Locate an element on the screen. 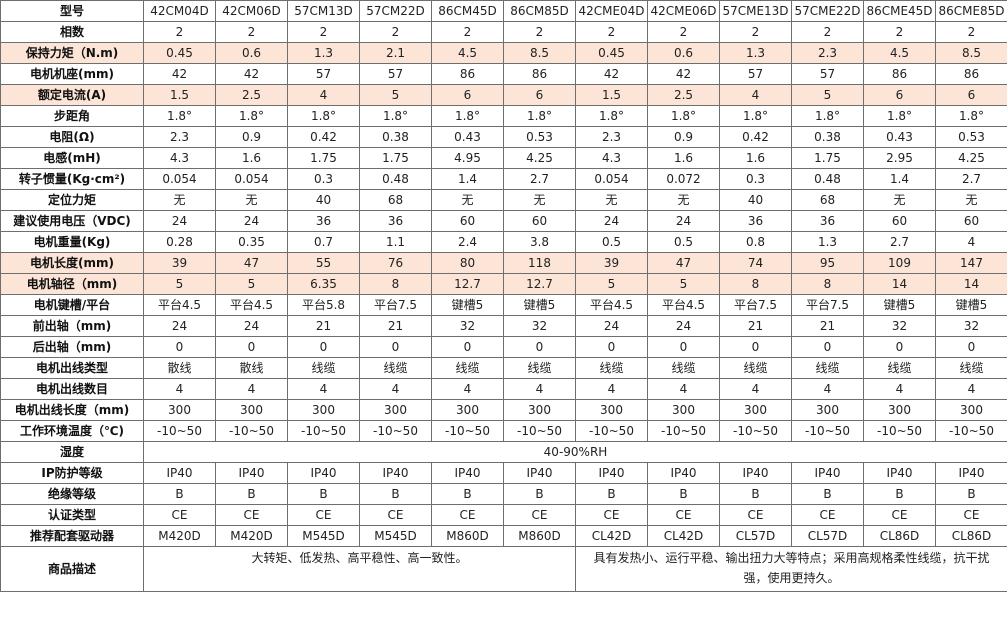 Image resolution: width=1007 pixels, height=622 pixels. value-cell: 47 is located at coordinates (683, 263).